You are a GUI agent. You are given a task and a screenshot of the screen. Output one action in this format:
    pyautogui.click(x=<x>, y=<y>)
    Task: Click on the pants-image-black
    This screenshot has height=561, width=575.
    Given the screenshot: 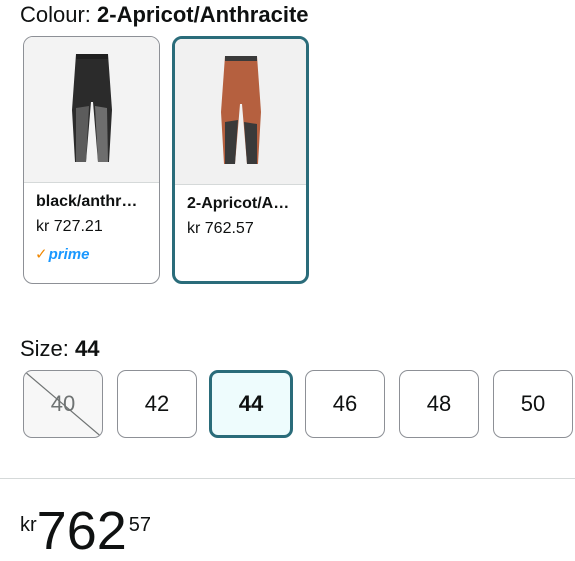 What is the action you would take?
    pyautogui.click(x=91, y=107)
    